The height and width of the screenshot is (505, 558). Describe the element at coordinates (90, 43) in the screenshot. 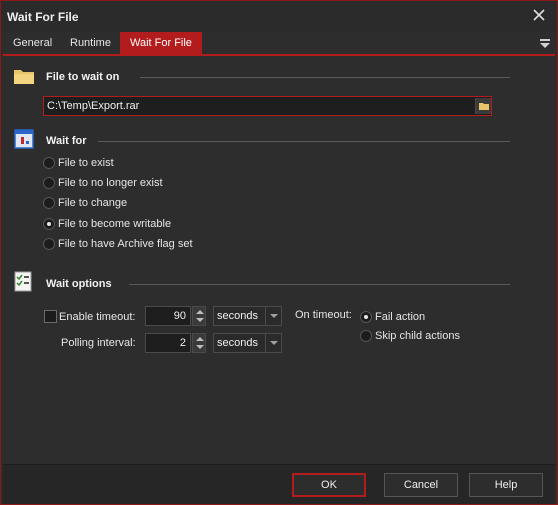

I see `tab-runtime: Runtime` at that location.